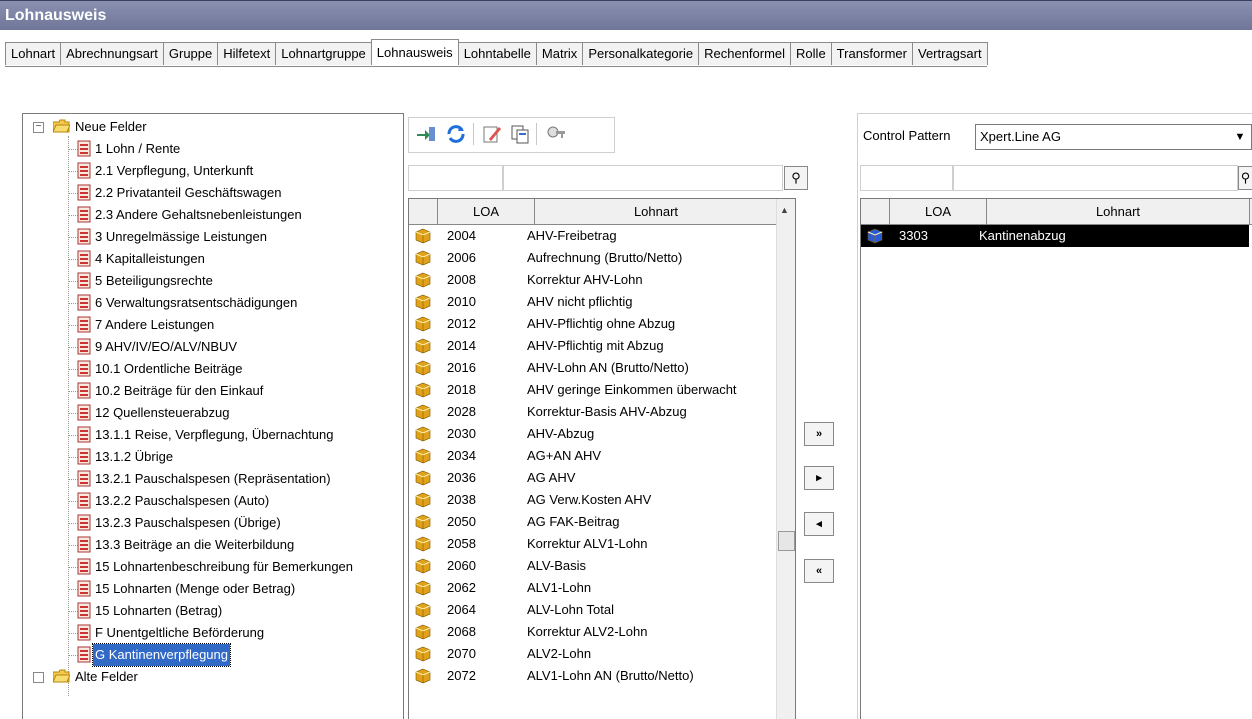  I want to click on move-all-right-button: », so click(819, 434).